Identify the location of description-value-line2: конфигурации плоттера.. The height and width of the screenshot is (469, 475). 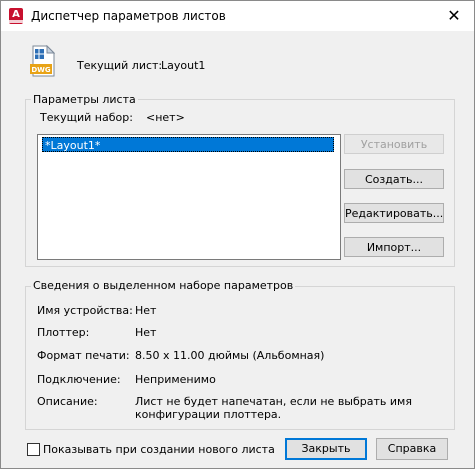
(208, 414).